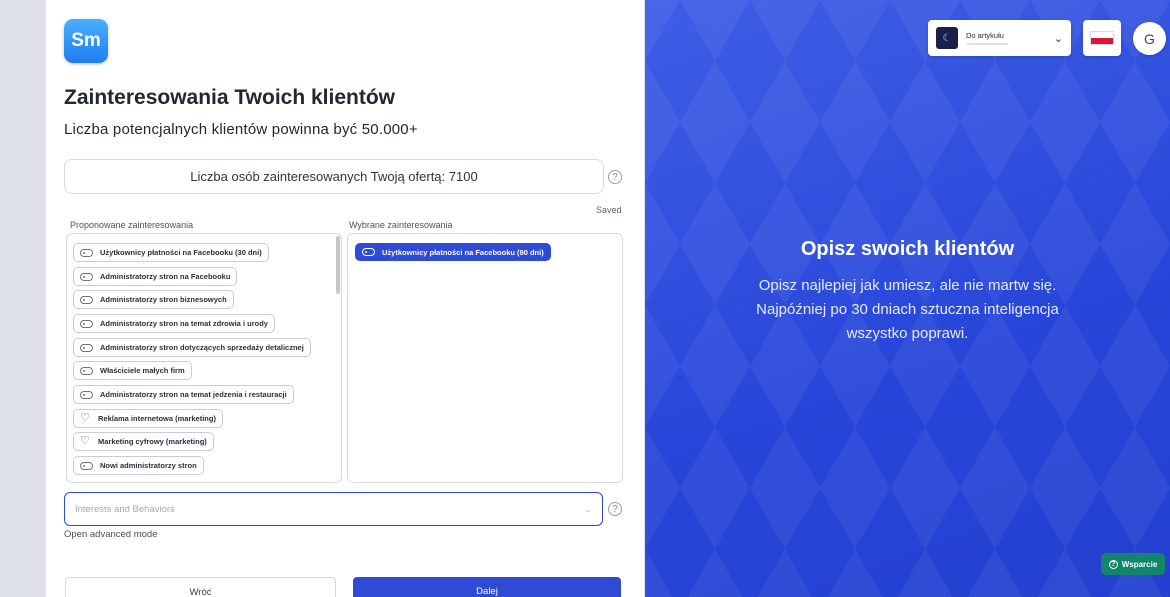 This screenshot has height=597, width=1170. I want to click on saved-status: Saved, so click(609, 210).